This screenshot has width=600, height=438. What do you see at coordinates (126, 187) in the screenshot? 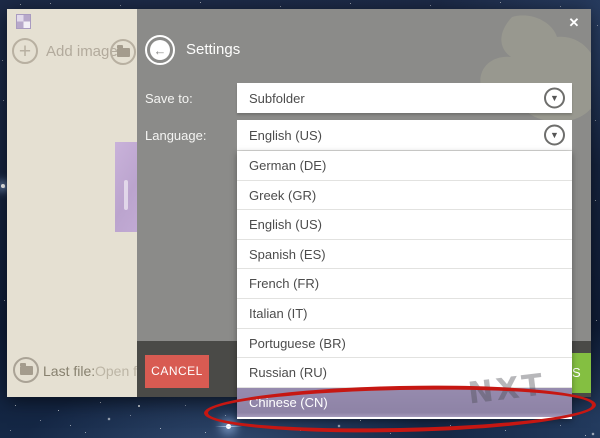
I see `image-thumbnail` at bounding box center [126, 187].